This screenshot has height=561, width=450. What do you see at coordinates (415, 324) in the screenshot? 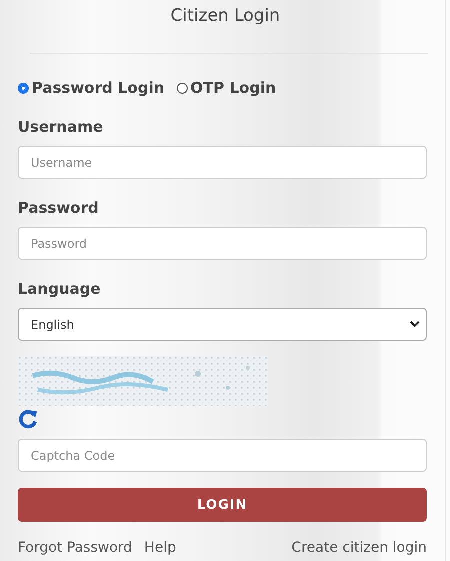
I see `chevron-icon` at bounding box center [415, 324].